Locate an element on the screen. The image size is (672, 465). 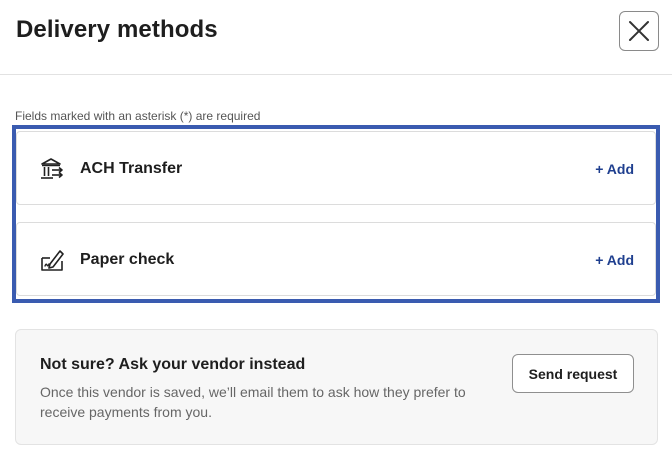
method-label-ach: ACH Transfer is located at coordinates (131, 168).